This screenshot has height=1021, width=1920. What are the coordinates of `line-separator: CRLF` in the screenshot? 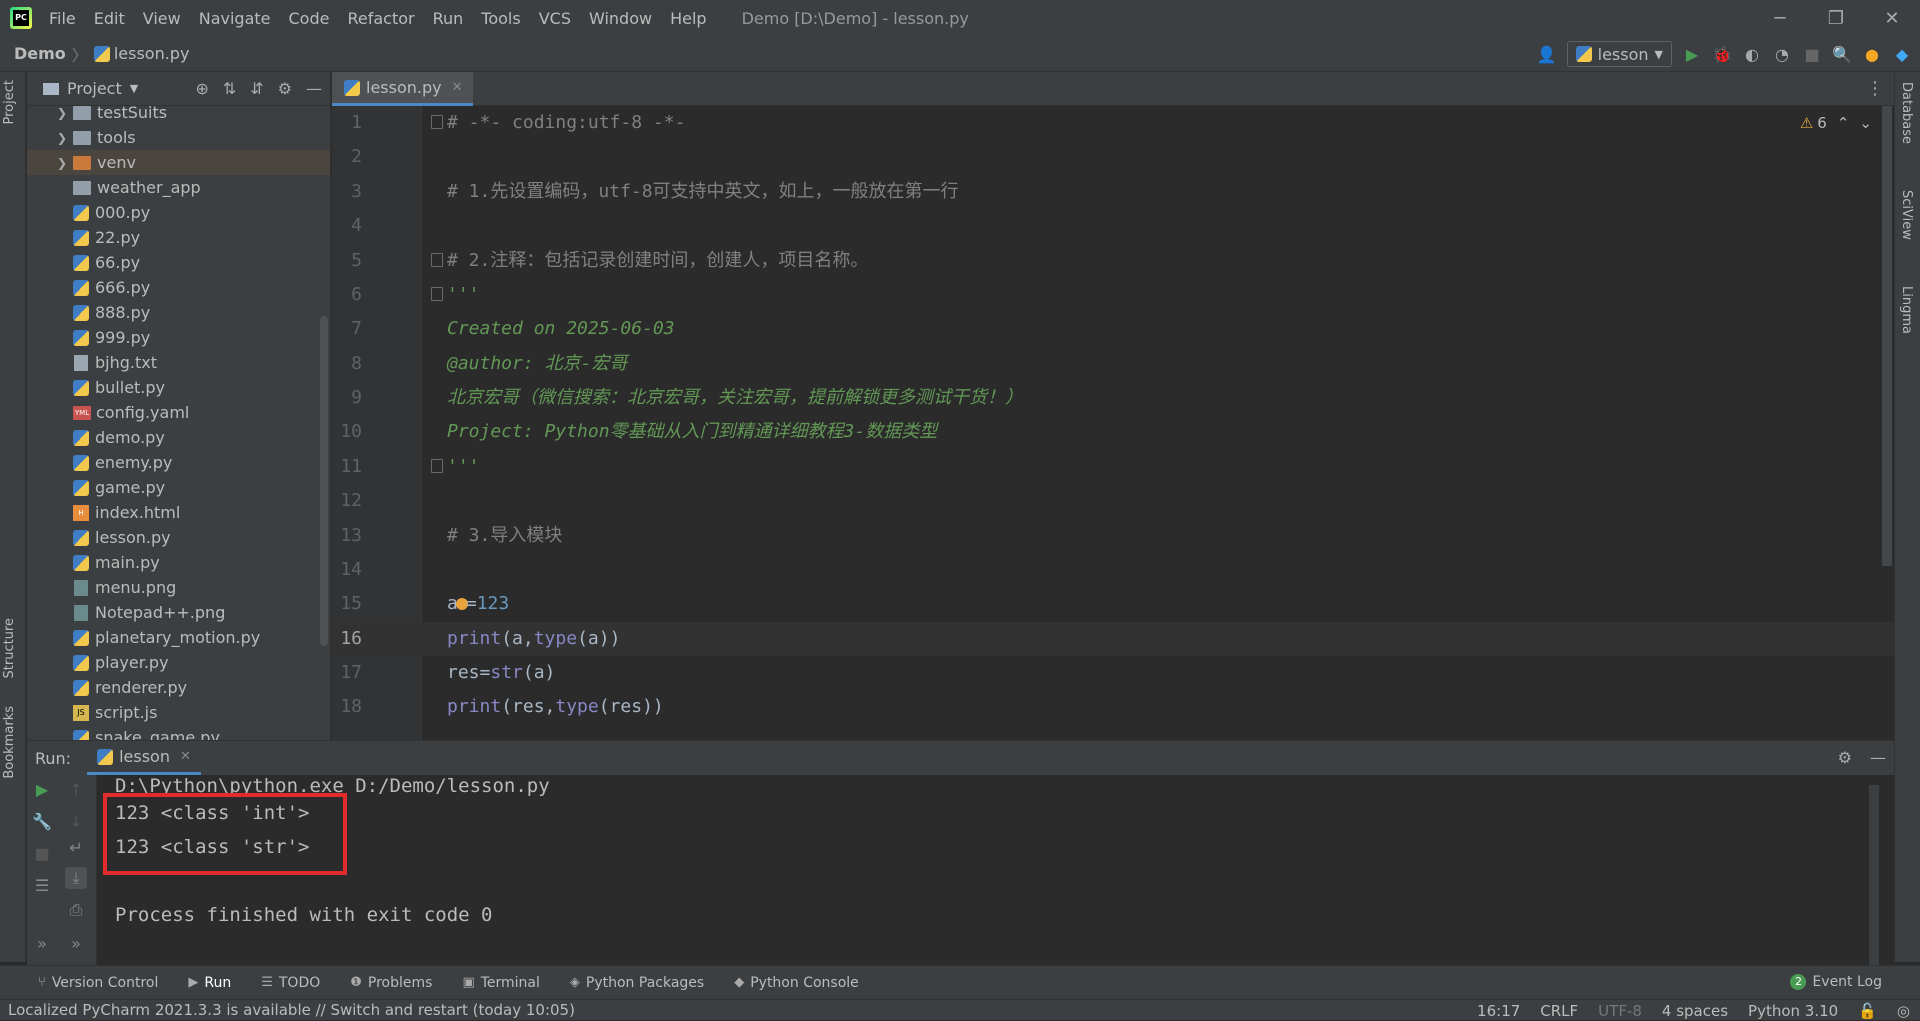 It's located at (1559, 1011).